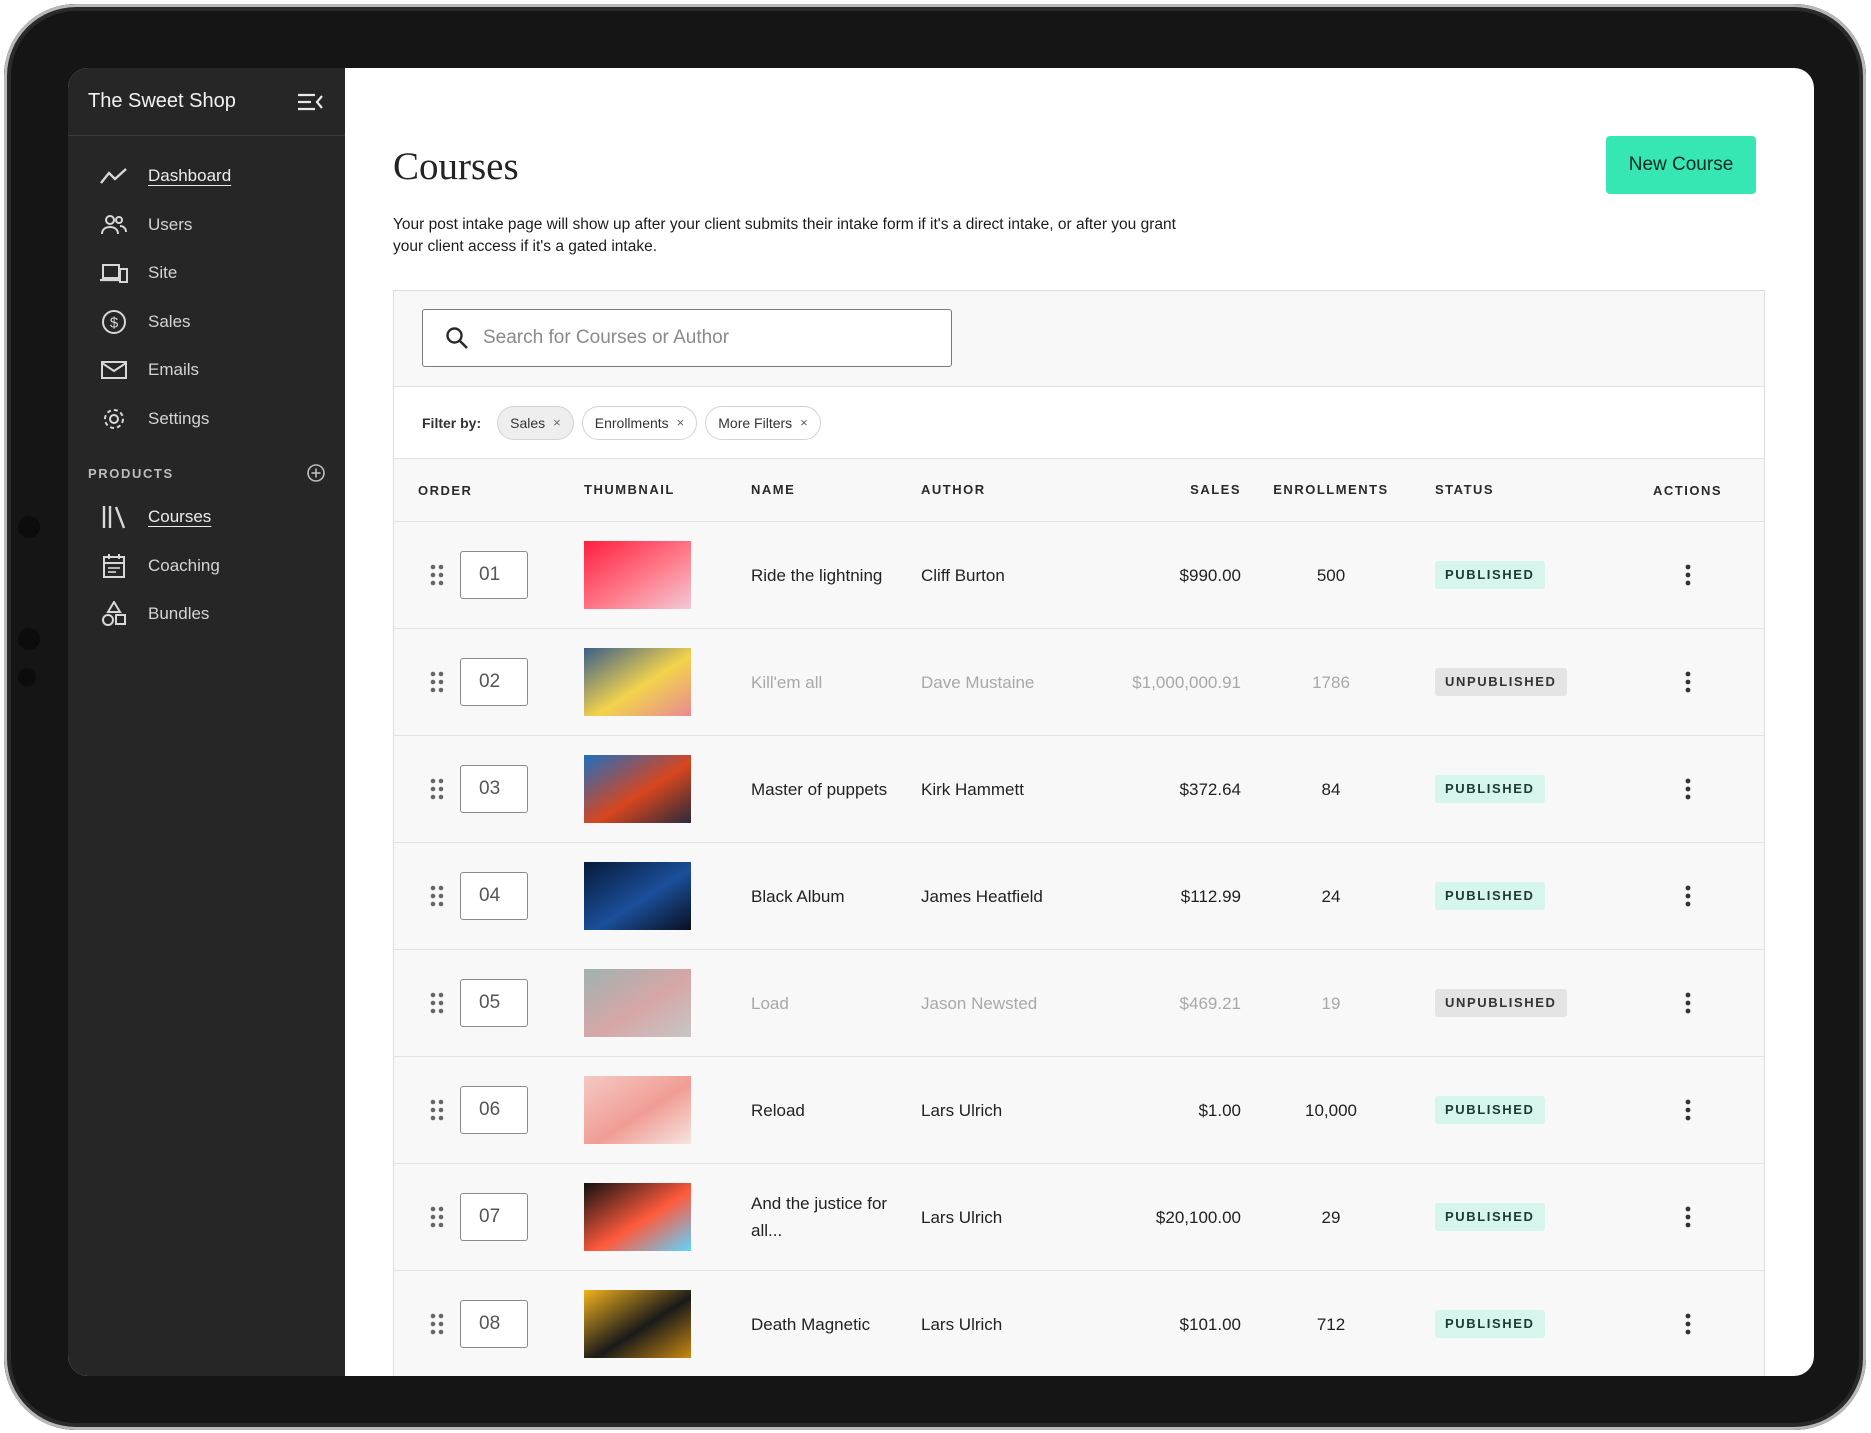  I want to click on column-enrollments: ENROLLMENTS, so click(1330, 489).